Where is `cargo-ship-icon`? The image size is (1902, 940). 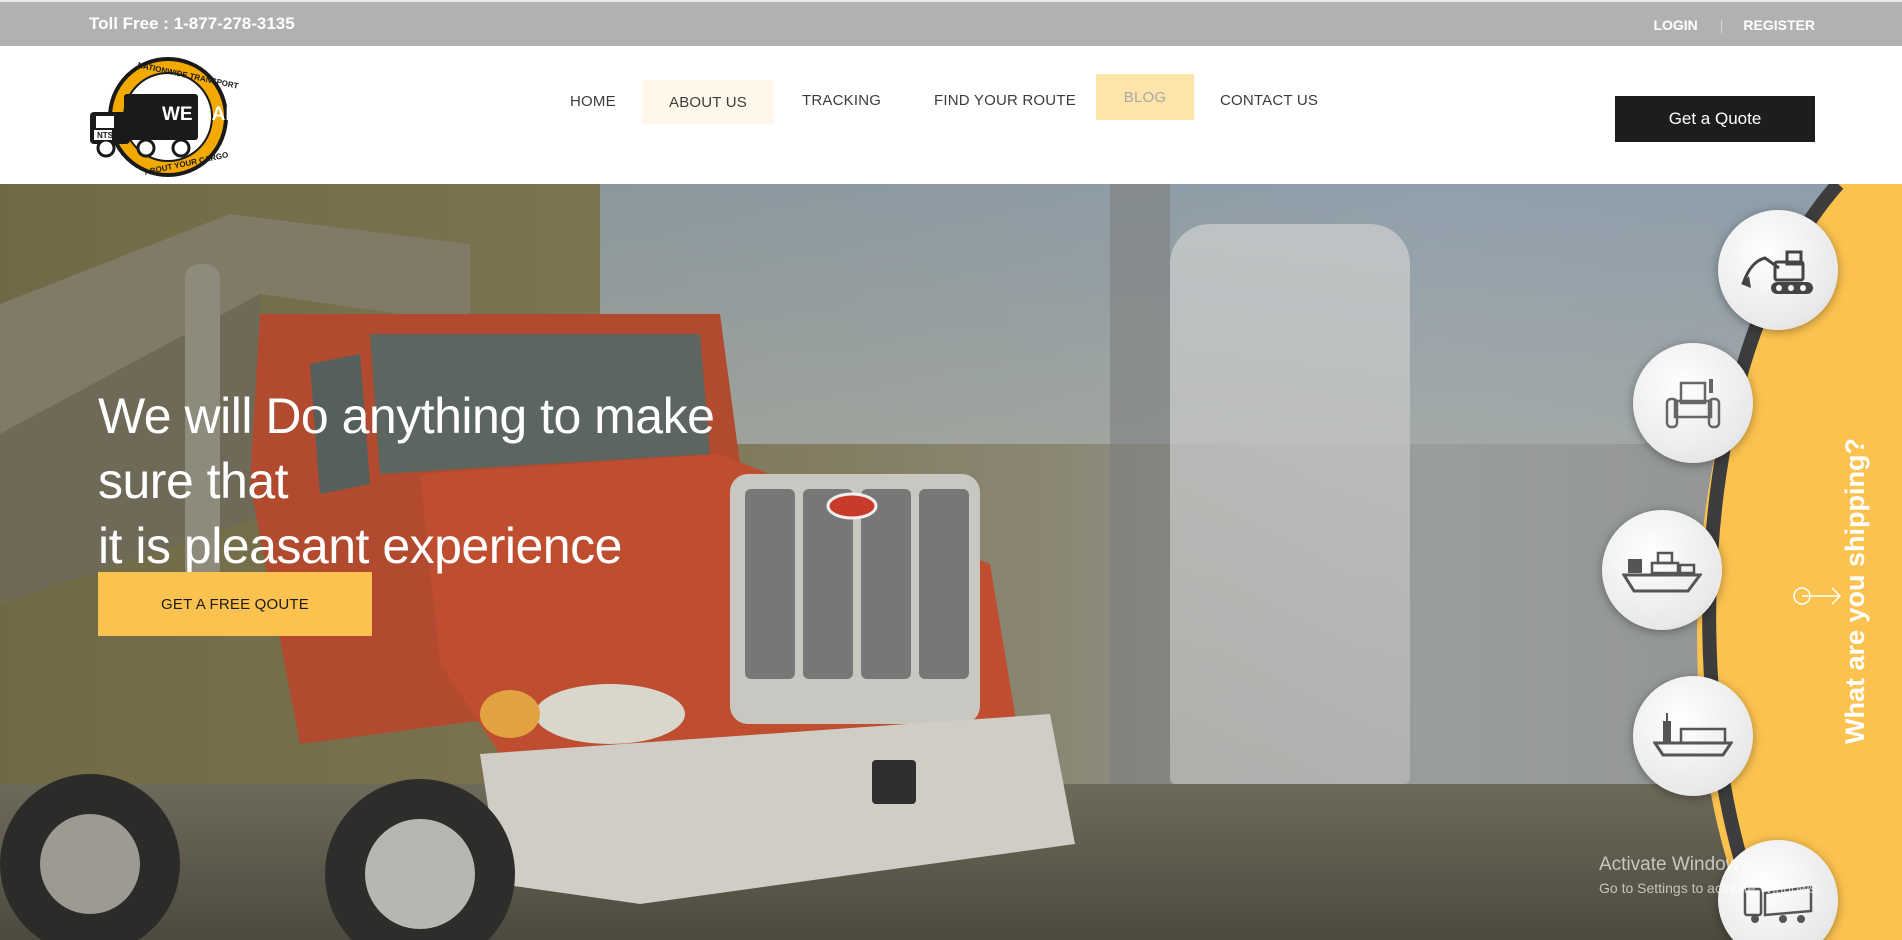
cargo-ship-icon is located at coordinates (1662, 572).